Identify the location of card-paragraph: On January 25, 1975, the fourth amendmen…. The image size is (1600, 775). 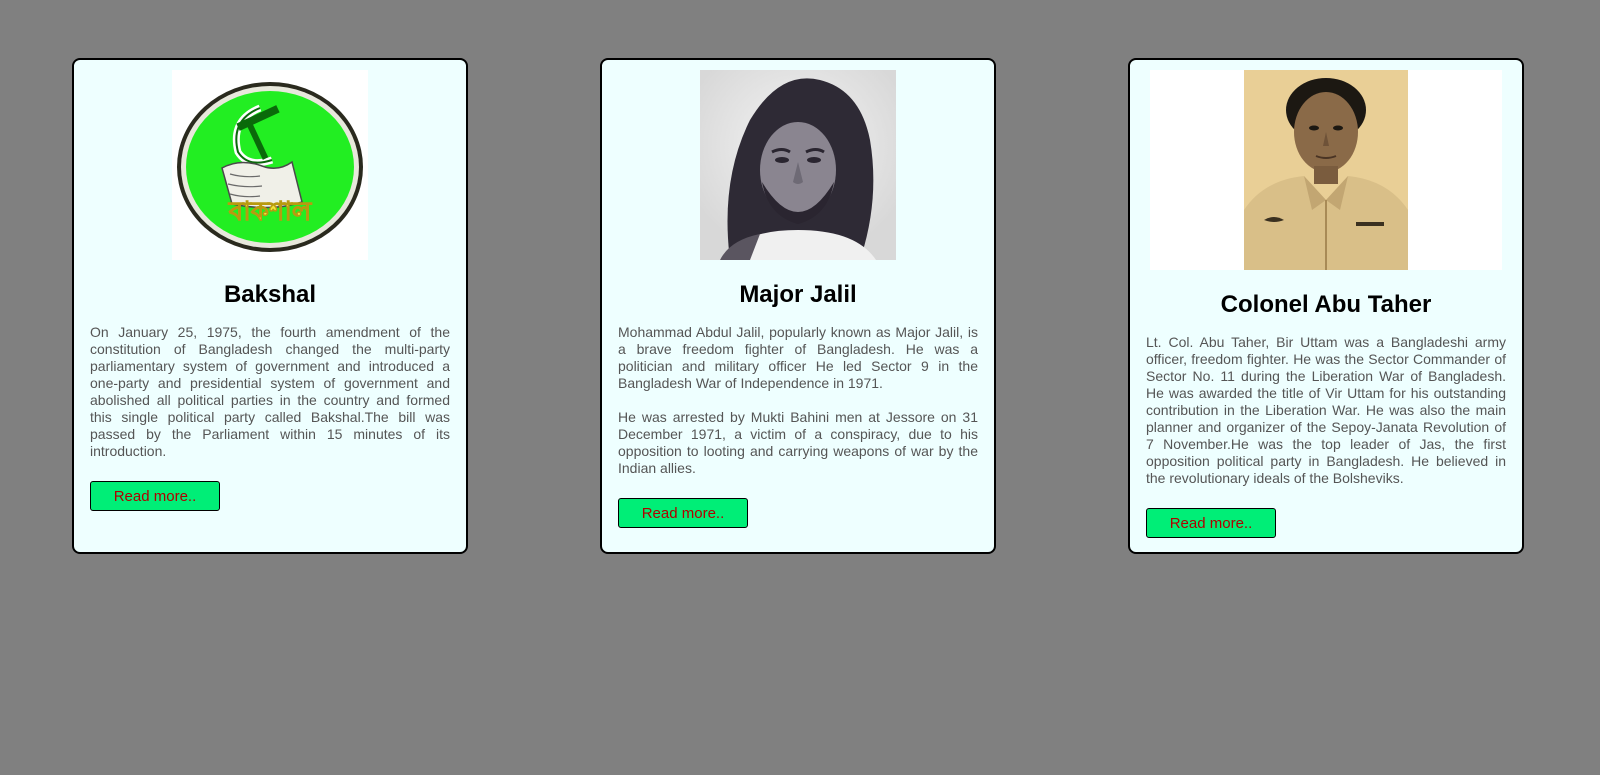
(270, 391).